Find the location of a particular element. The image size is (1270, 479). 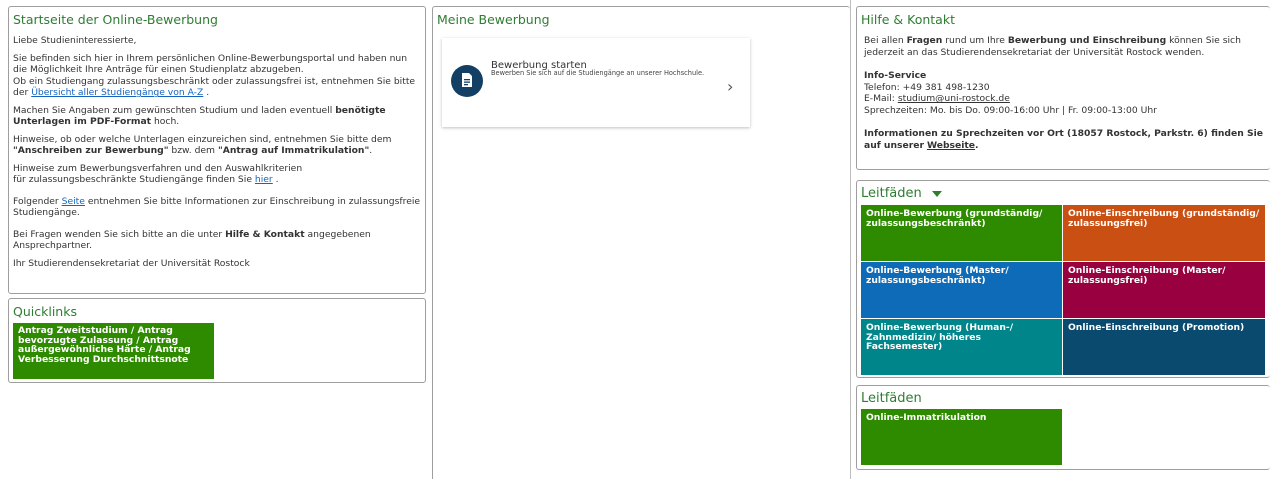

leitfaeden-title-1: Leitfäden is located at coordinates (1063, 192).